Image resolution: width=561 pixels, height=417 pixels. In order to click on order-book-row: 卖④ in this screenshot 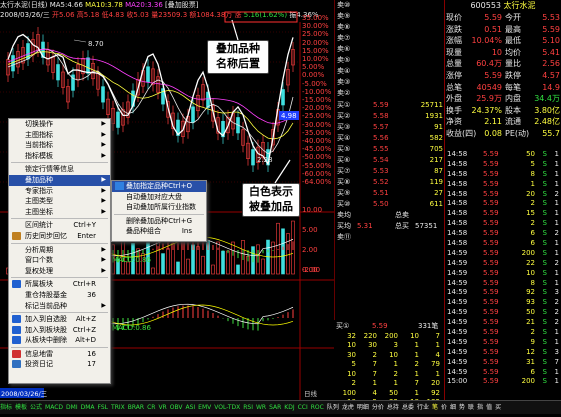, I will do `click(390, 71)`.